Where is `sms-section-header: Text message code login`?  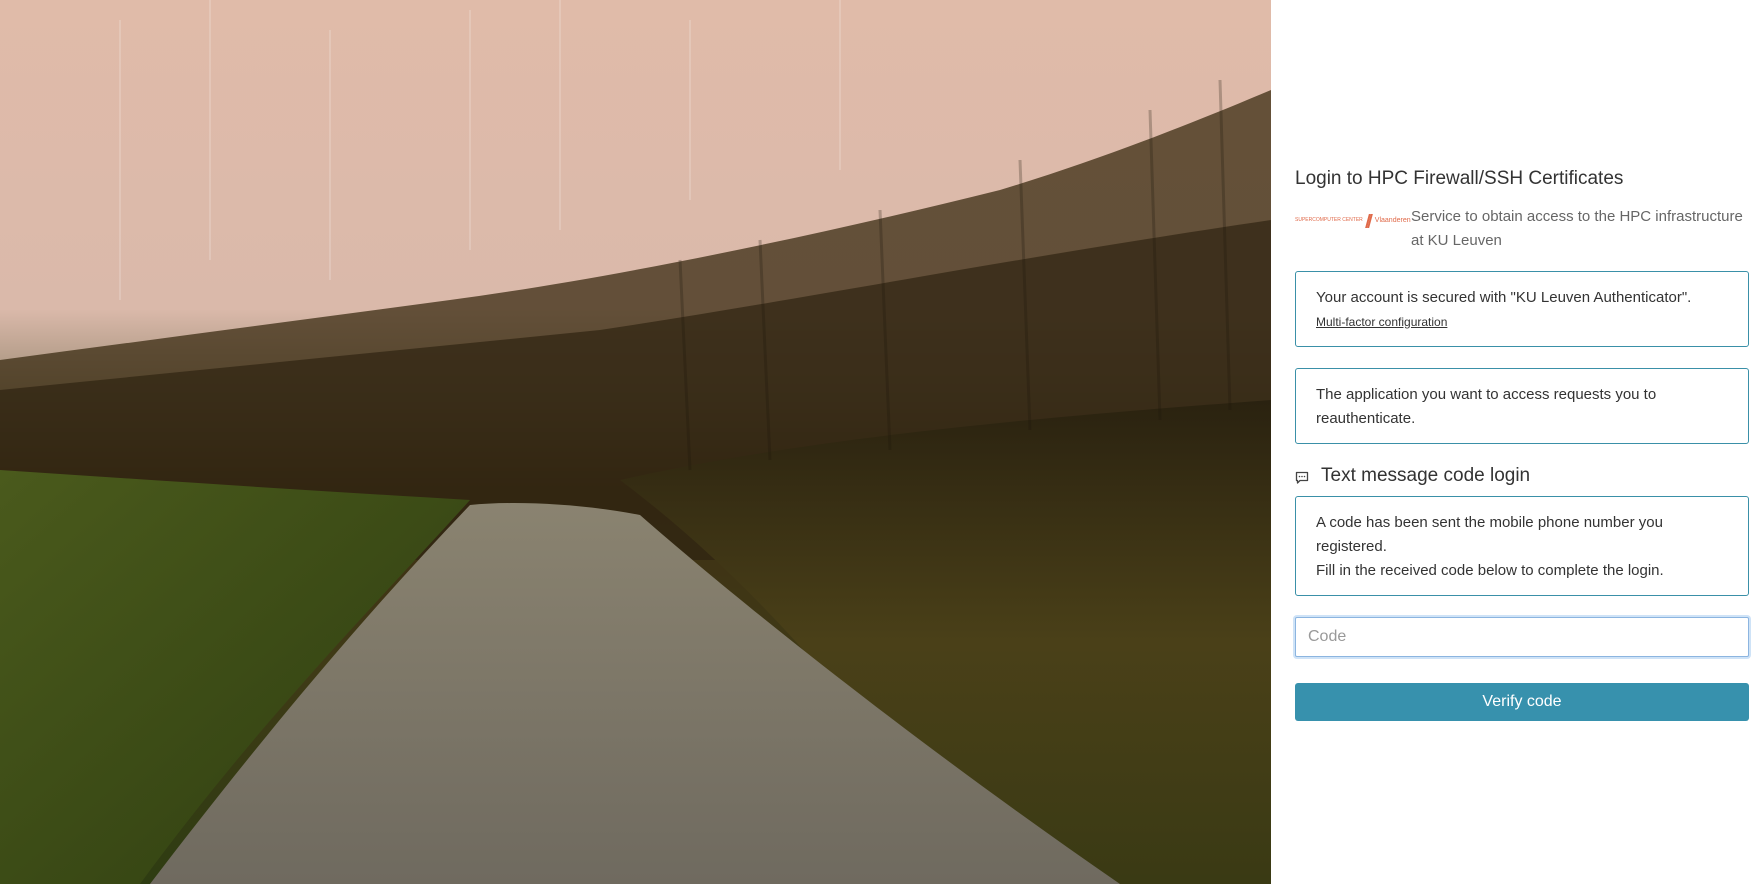
sms-section-header: Text message code login is located at coordinates (1522, 476).